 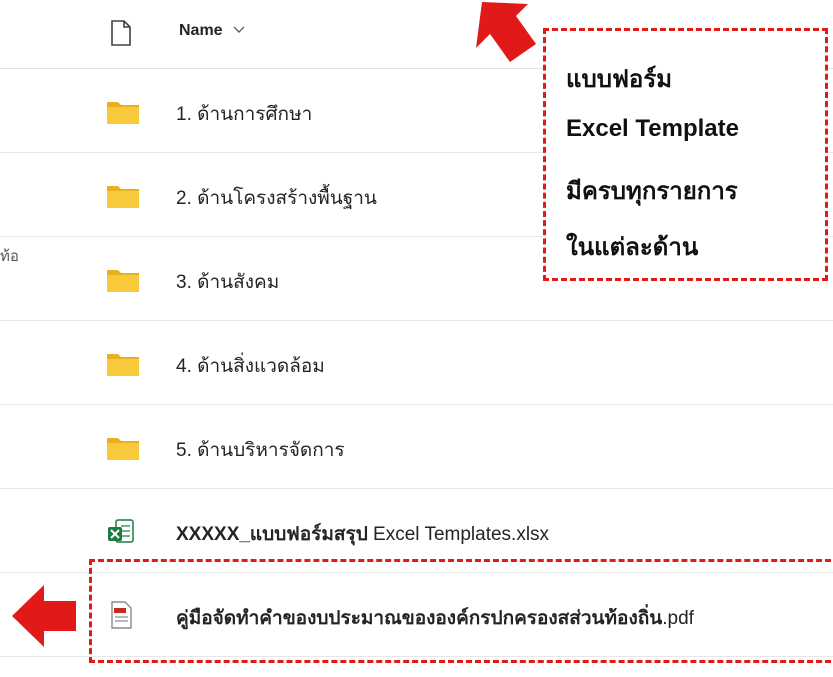 I want to click on chevron-down-icon, so click(x=239, y=30).